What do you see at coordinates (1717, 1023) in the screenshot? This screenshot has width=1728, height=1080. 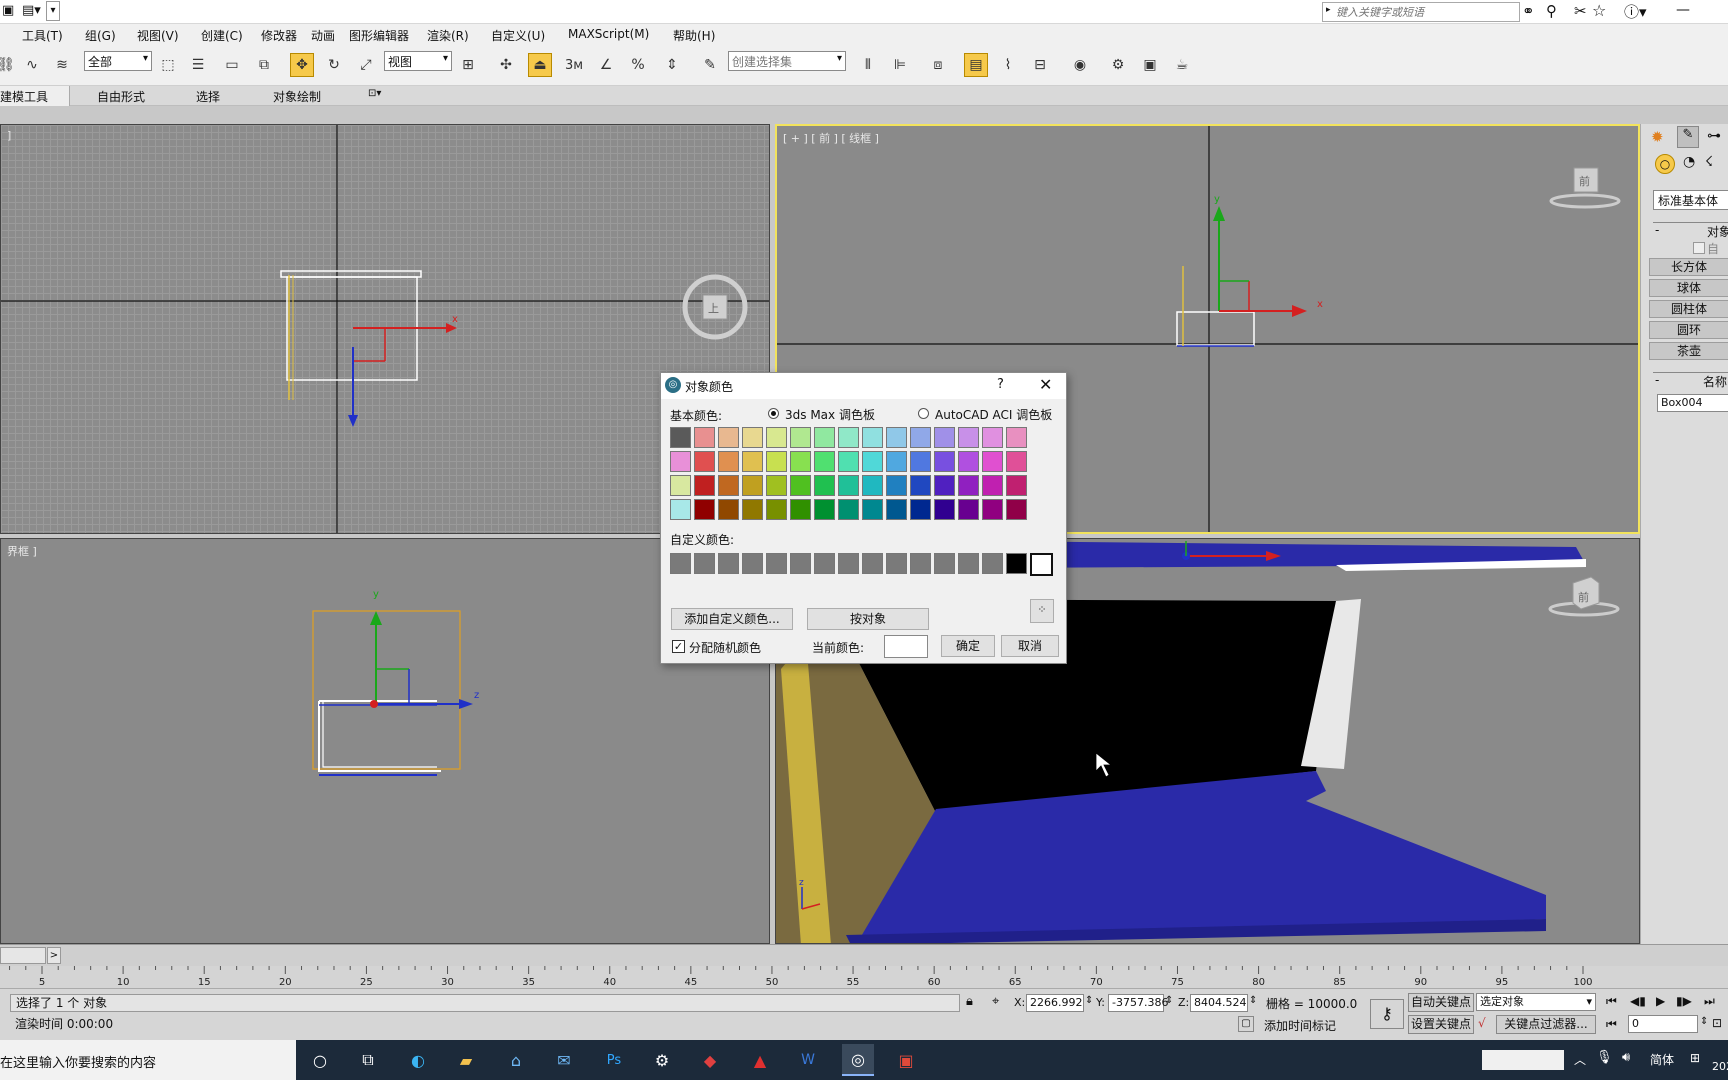 I see `time-configuration-icon: ⊡` at bounding box center [1717, 1023].